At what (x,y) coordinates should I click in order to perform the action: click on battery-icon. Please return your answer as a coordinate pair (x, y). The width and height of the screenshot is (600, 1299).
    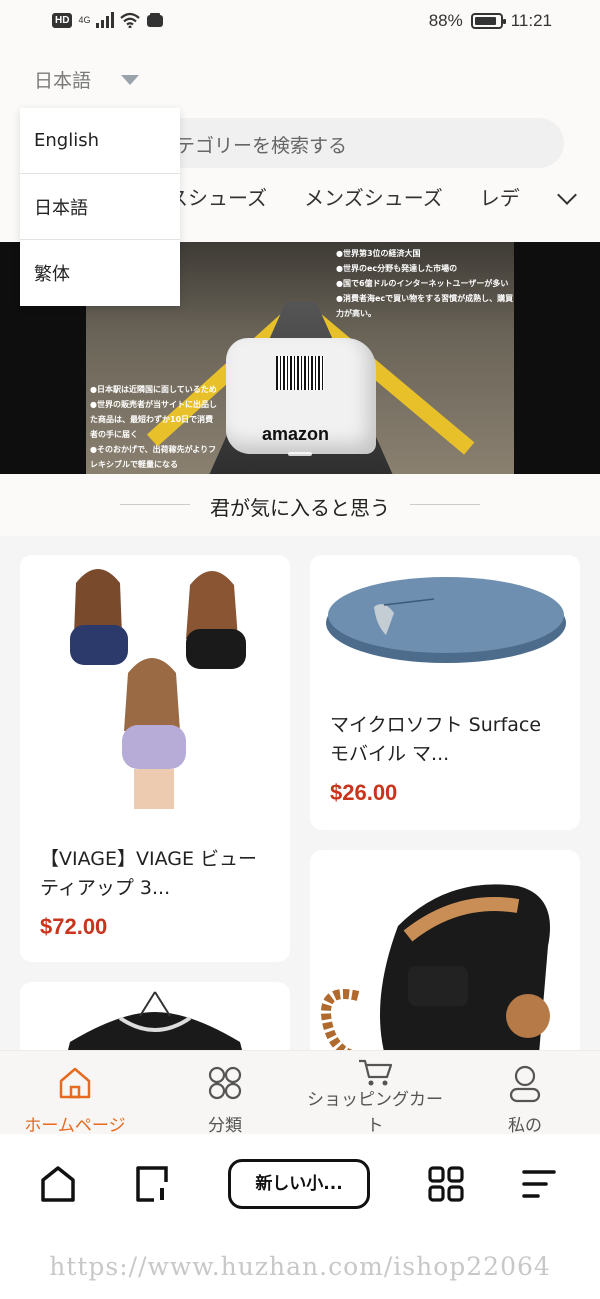
    Looking at the image, I should click on (488, 21).